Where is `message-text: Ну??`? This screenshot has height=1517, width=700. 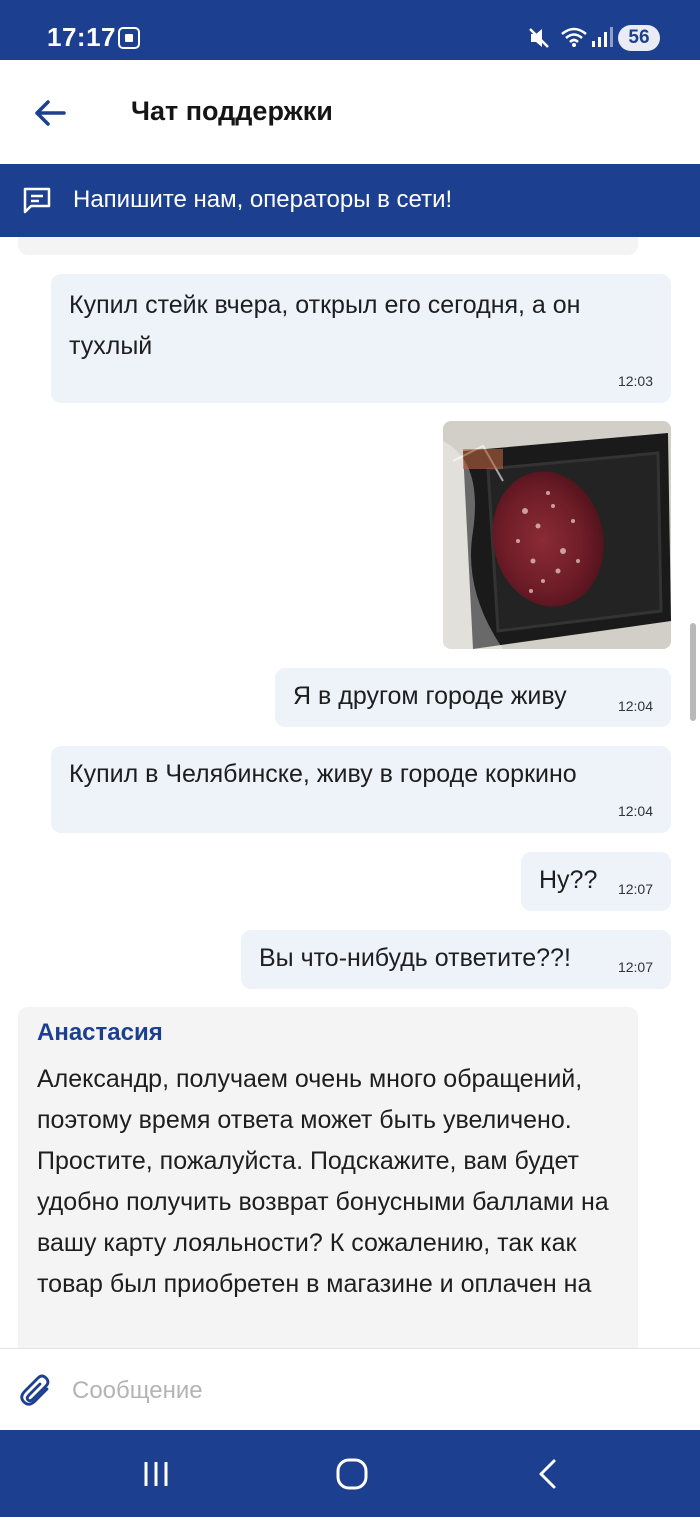
message-text: Ну?? is located at coordinates (568, 880).